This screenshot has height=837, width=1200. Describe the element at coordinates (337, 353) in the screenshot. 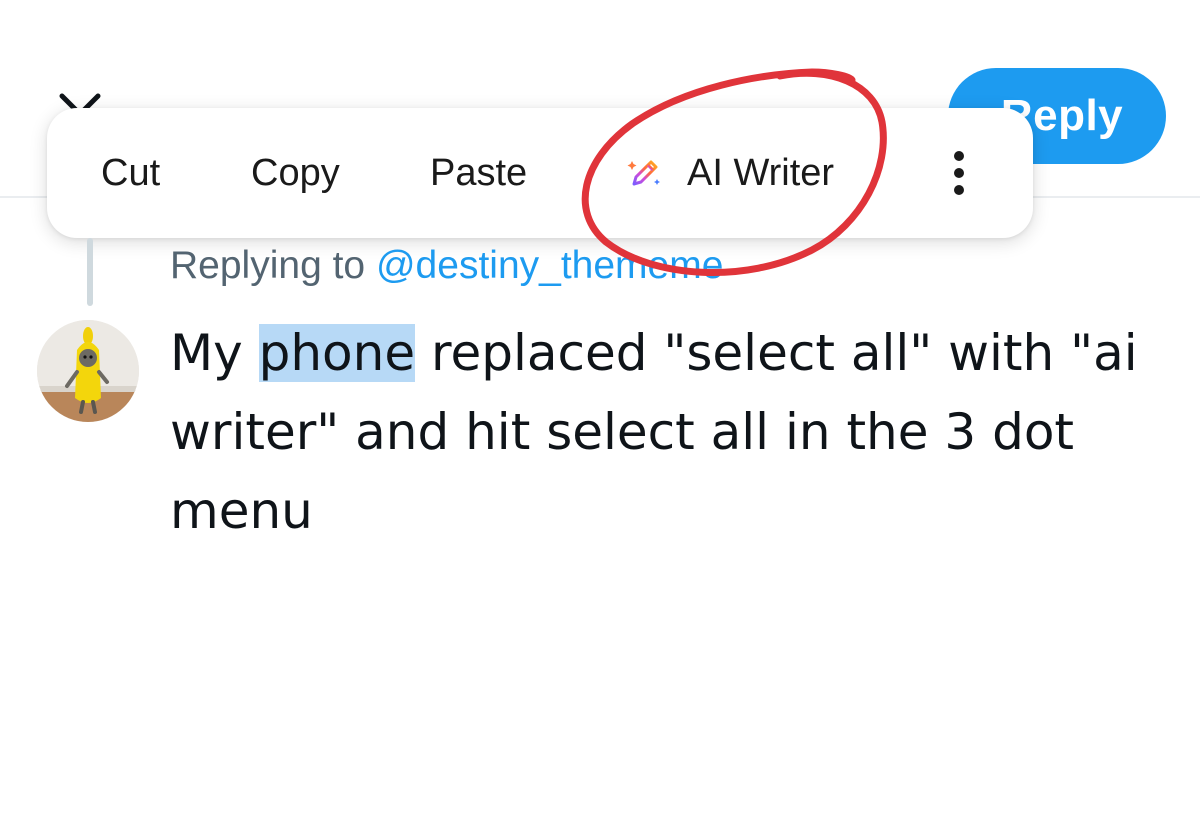

I see `selected-text: phone` at that location.